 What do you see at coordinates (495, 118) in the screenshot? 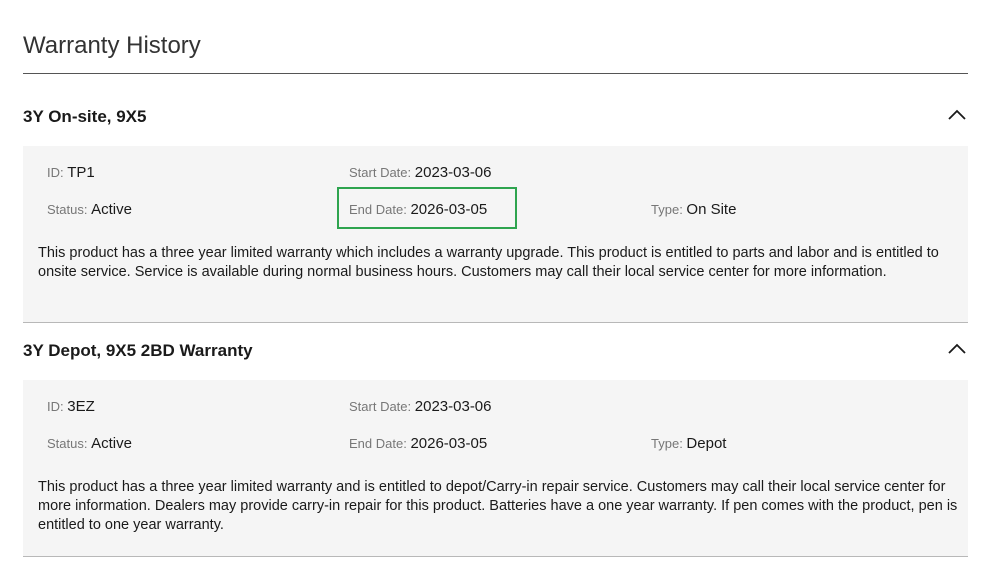
I see `warranty-section-header: 3Y On-site, 9X5` at bounding box center [495, 118].